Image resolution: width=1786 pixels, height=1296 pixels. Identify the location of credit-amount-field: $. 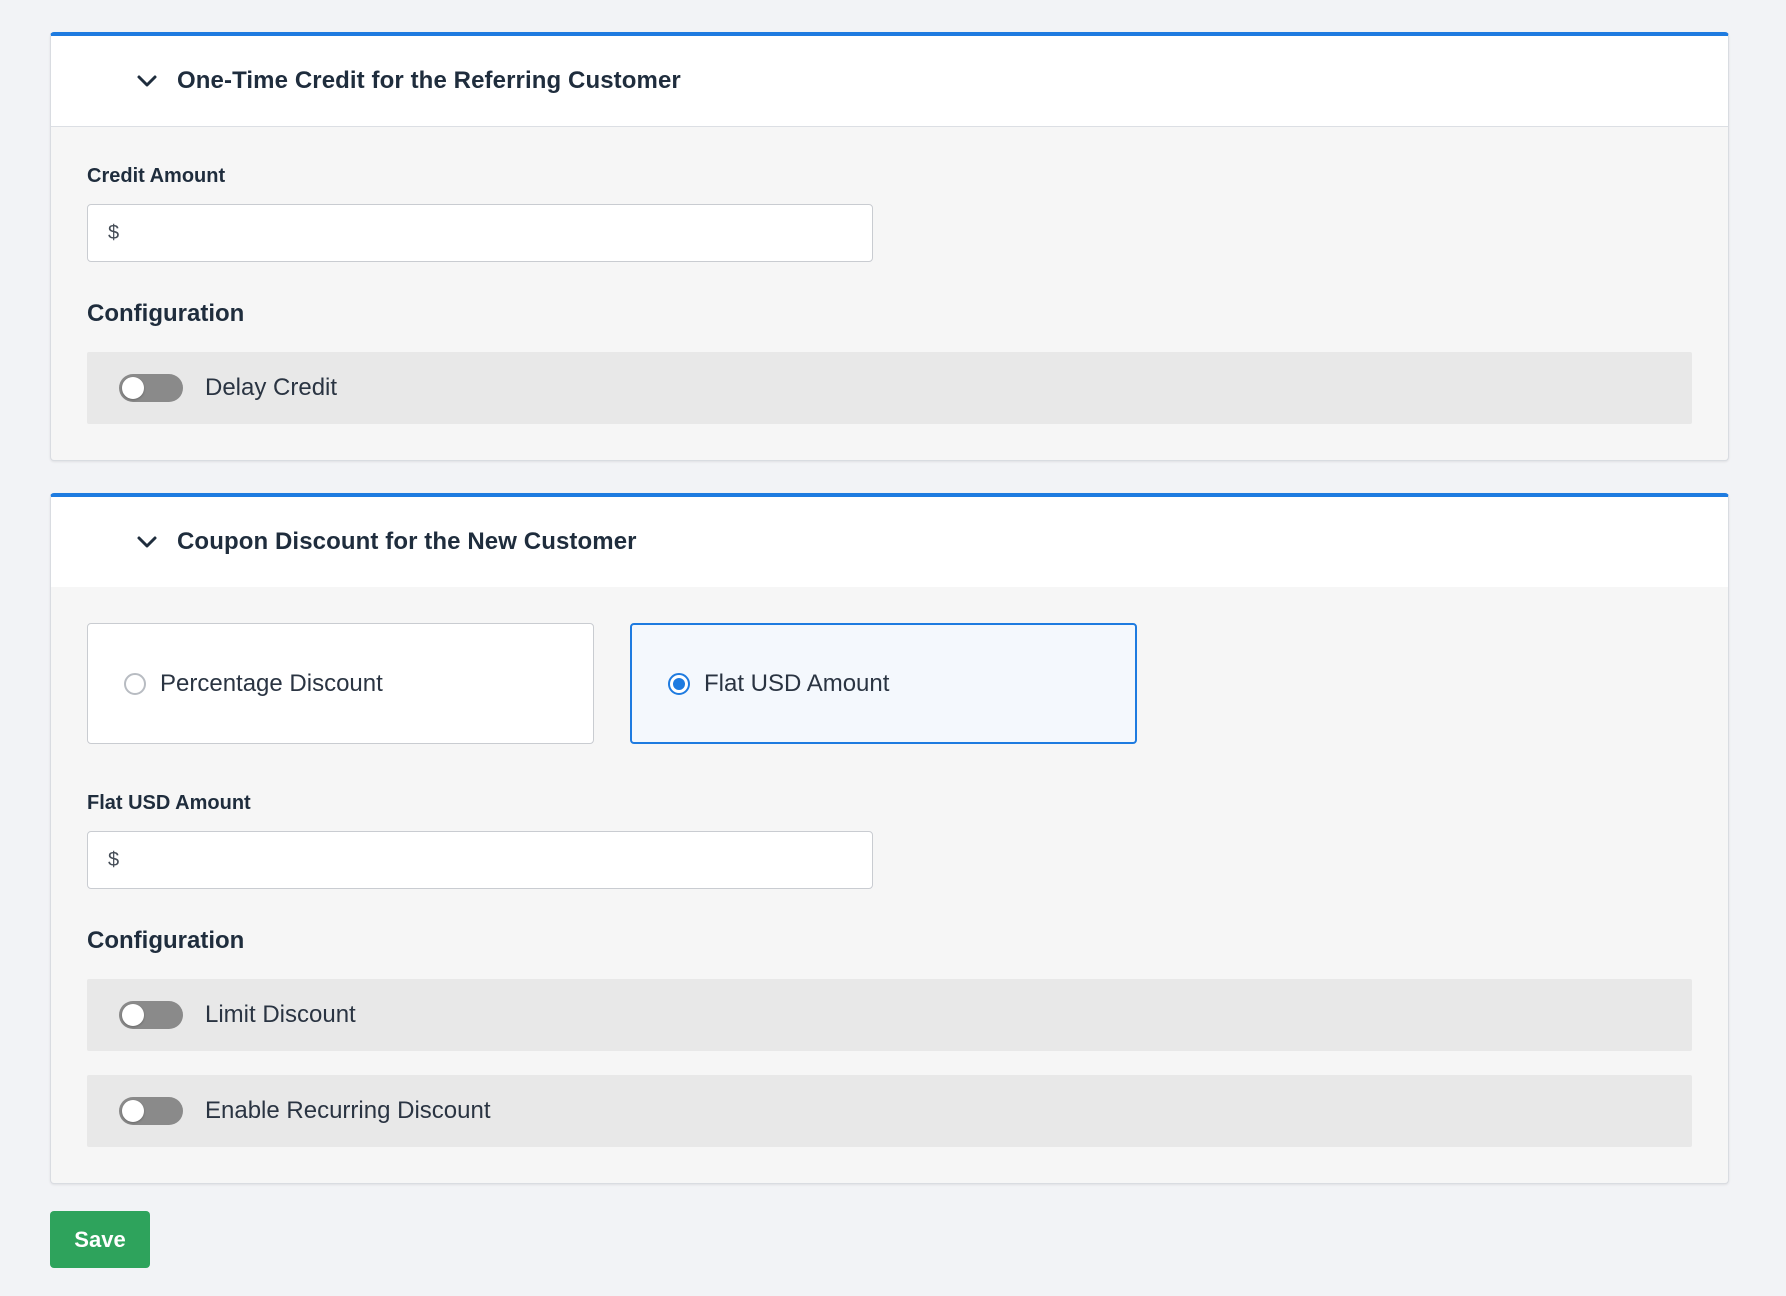
(480, 233).